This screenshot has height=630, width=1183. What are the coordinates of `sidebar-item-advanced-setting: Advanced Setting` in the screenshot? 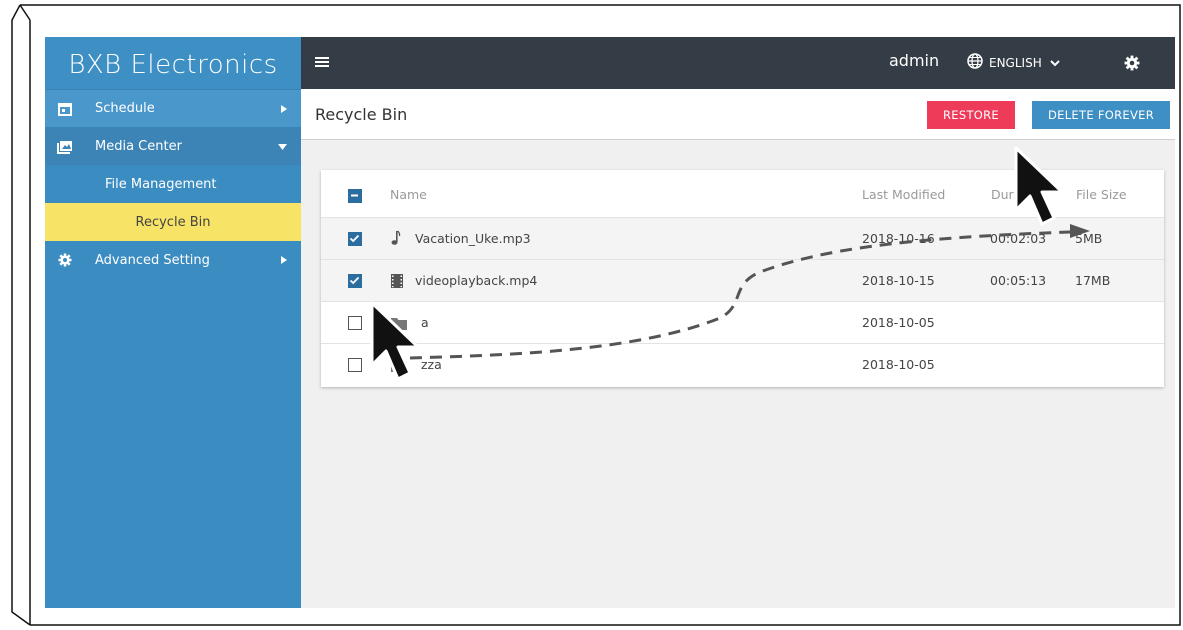 It's located at (173, 260).